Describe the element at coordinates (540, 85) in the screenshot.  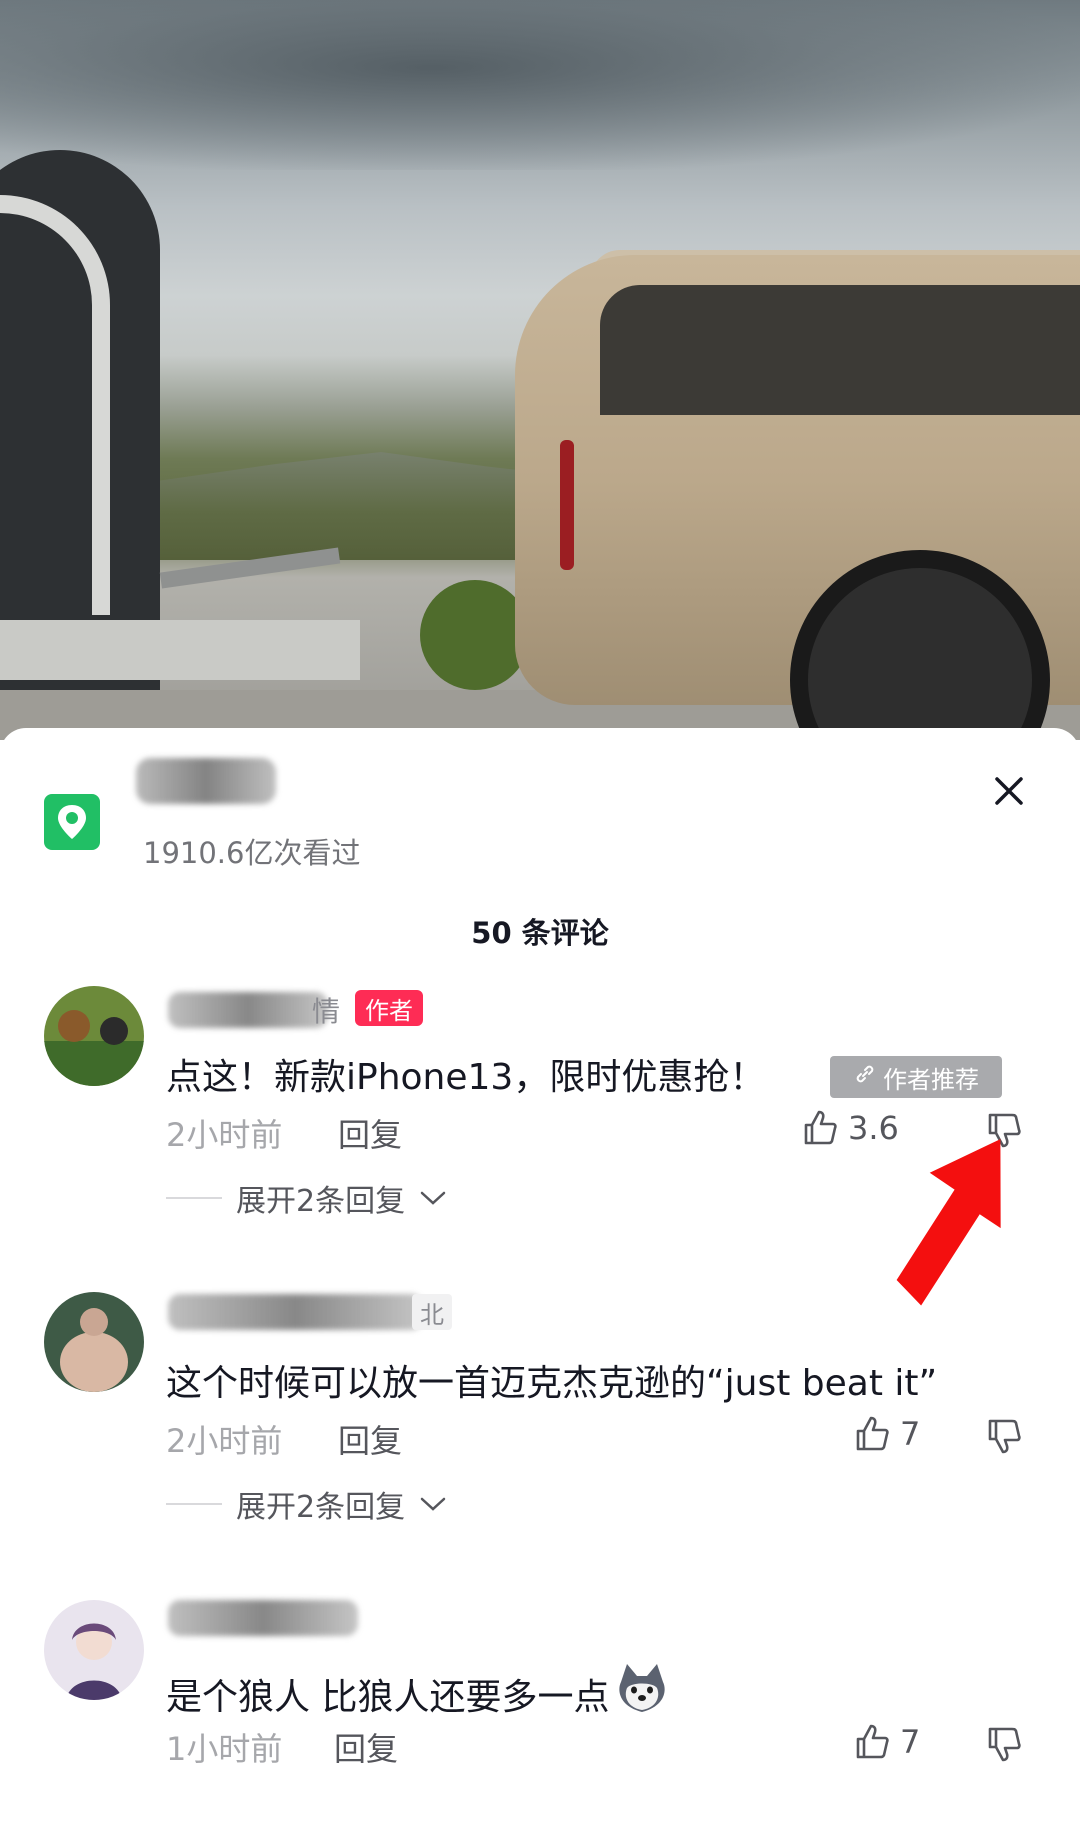
I see `sky-clouds` at that location.